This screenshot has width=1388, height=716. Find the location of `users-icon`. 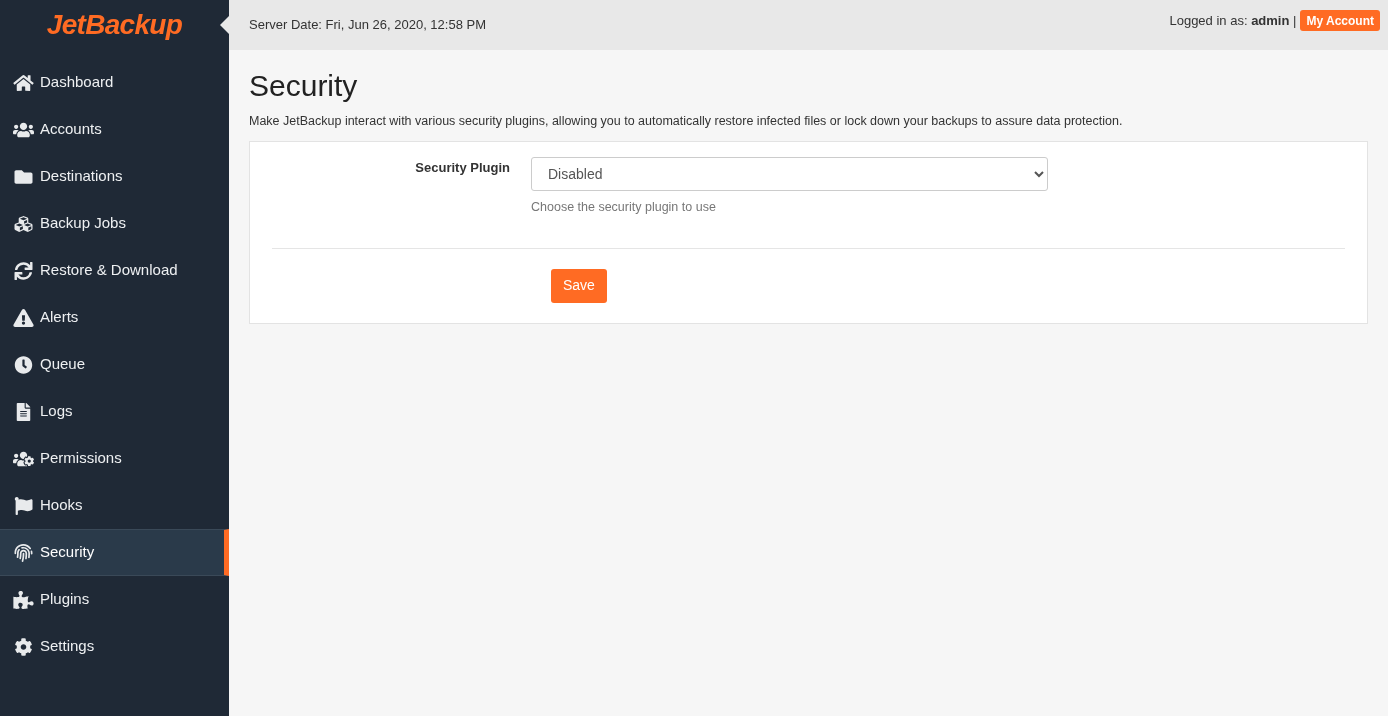

users-icon is located at coordinates (23, 129).